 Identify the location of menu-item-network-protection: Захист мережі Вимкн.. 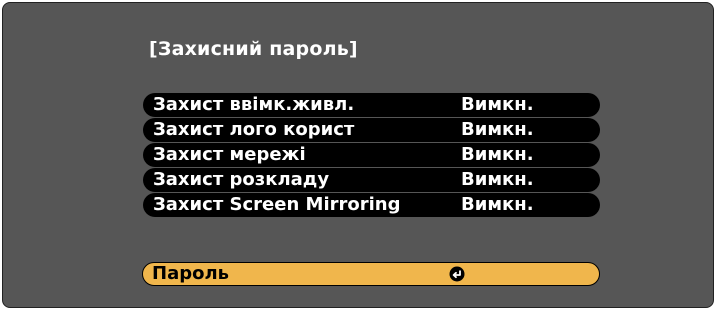
(371, 155).